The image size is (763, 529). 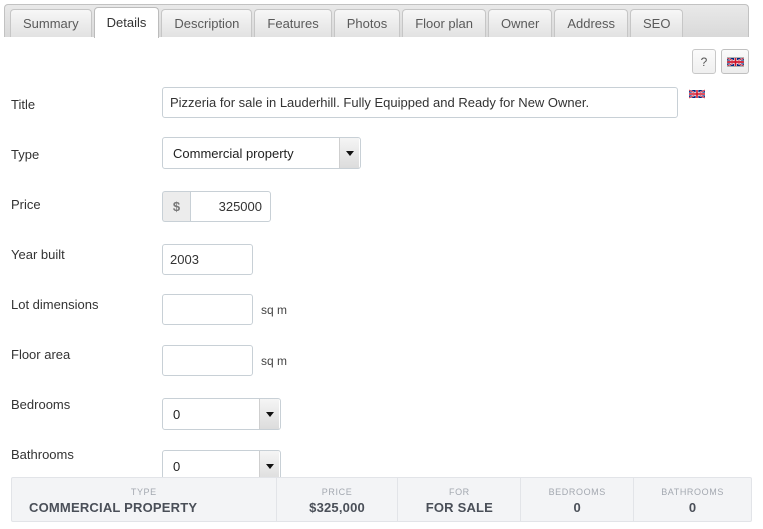 I want to click on summary-cell-bathrooms: BATHROOMS 0, so click(x=692, y=499).